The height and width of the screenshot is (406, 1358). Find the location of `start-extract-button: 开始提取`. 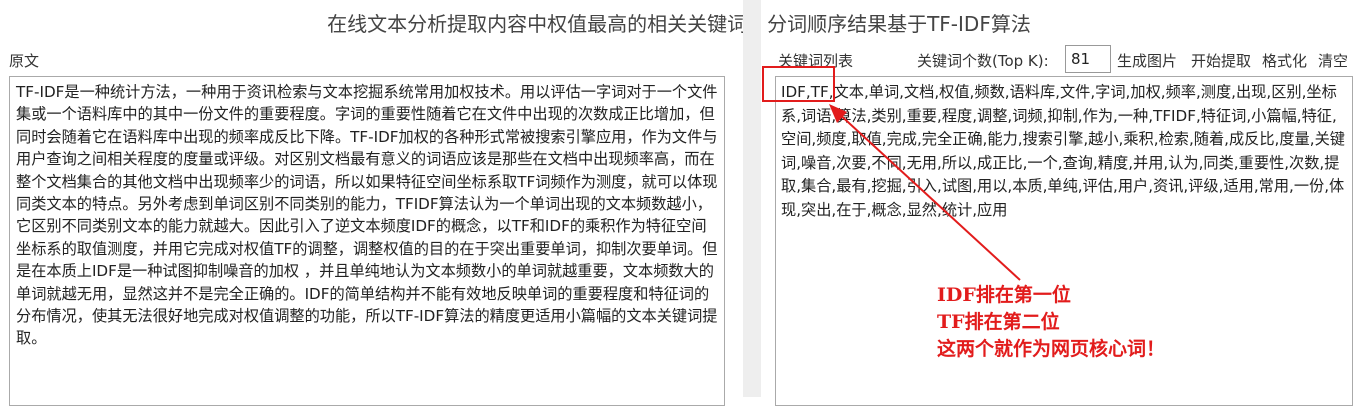

start-extract-button: 开始提取 is located at coordinates (1221, 60).